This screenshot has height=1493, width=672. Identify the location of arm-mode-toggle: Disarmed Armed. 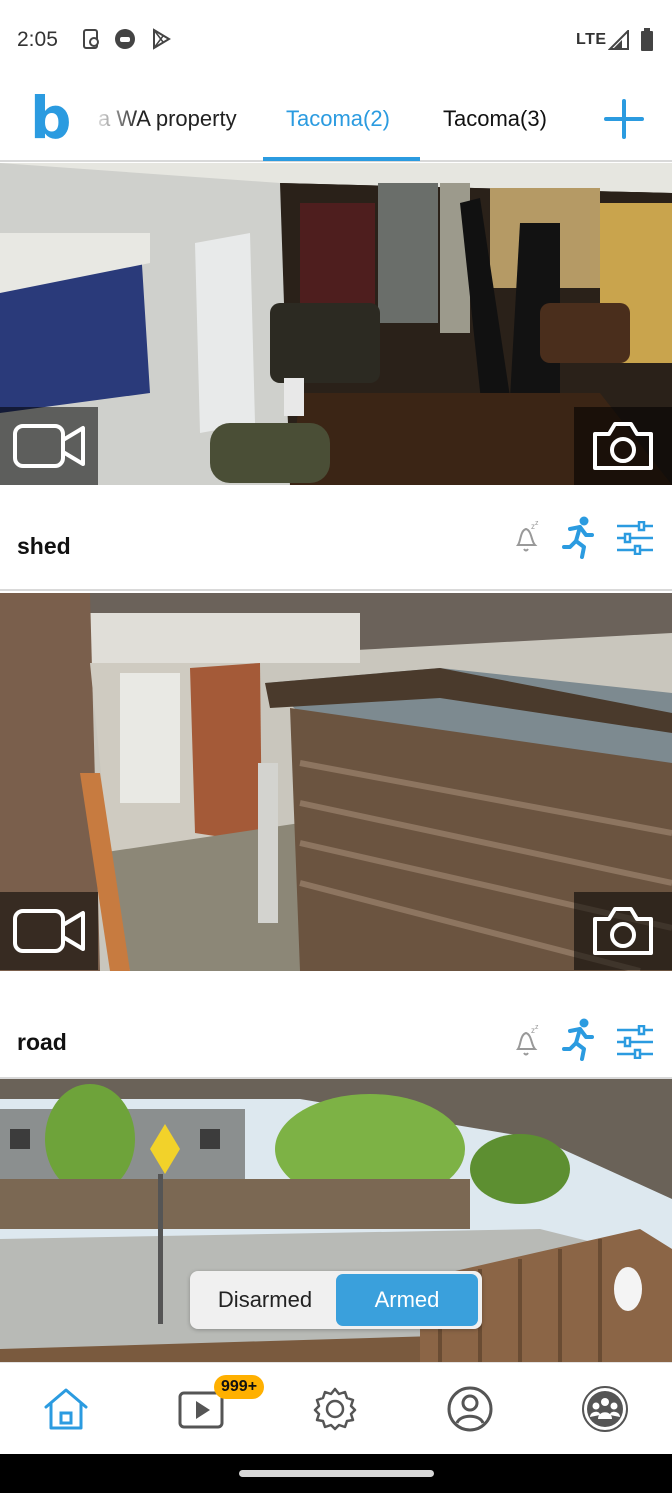
(336, 1300).